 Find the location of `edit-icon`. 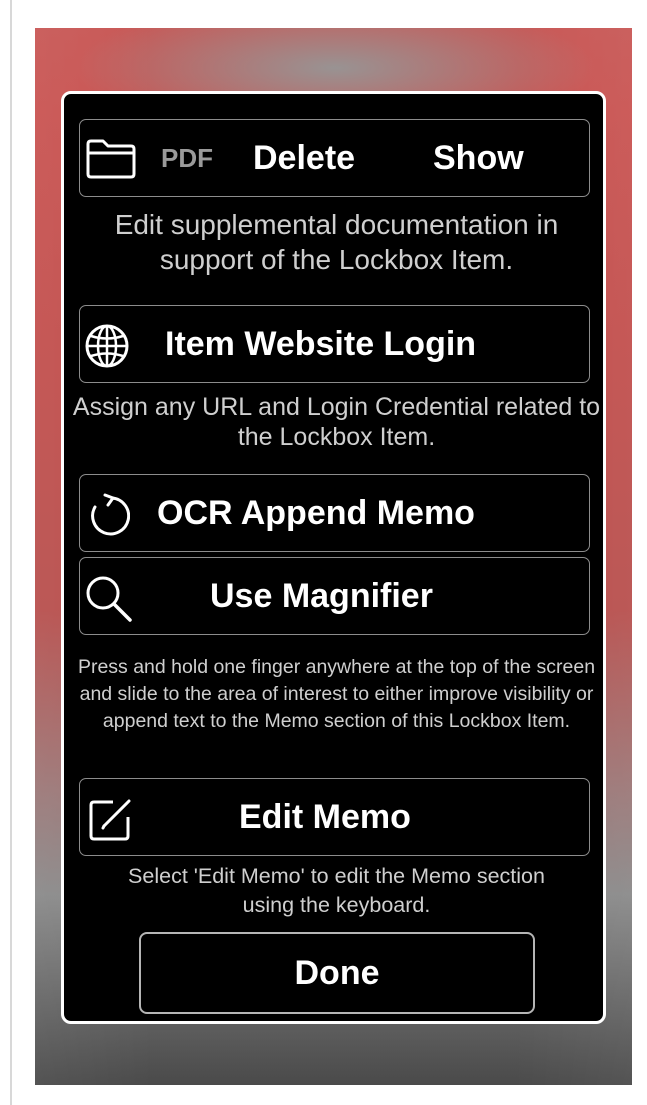

edit-icon is located at coordinates (110, 820).